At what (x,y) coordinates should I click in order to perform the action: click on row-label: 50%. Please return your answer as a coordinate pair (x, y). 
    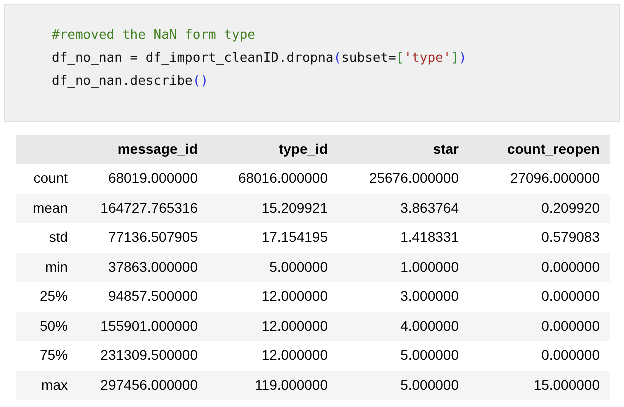
    Looking at the image, I should click on (53, 326).